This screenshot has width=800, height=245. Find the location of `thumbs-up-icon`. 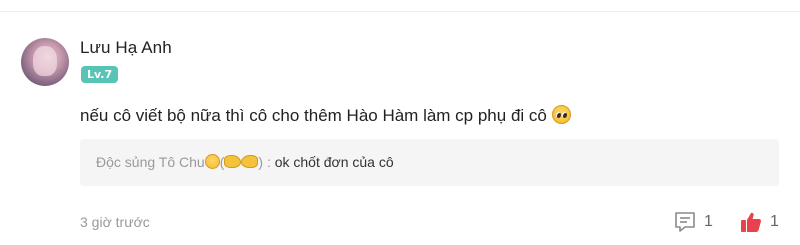

thumbs-up-icon is located at coordinates (751, 222).